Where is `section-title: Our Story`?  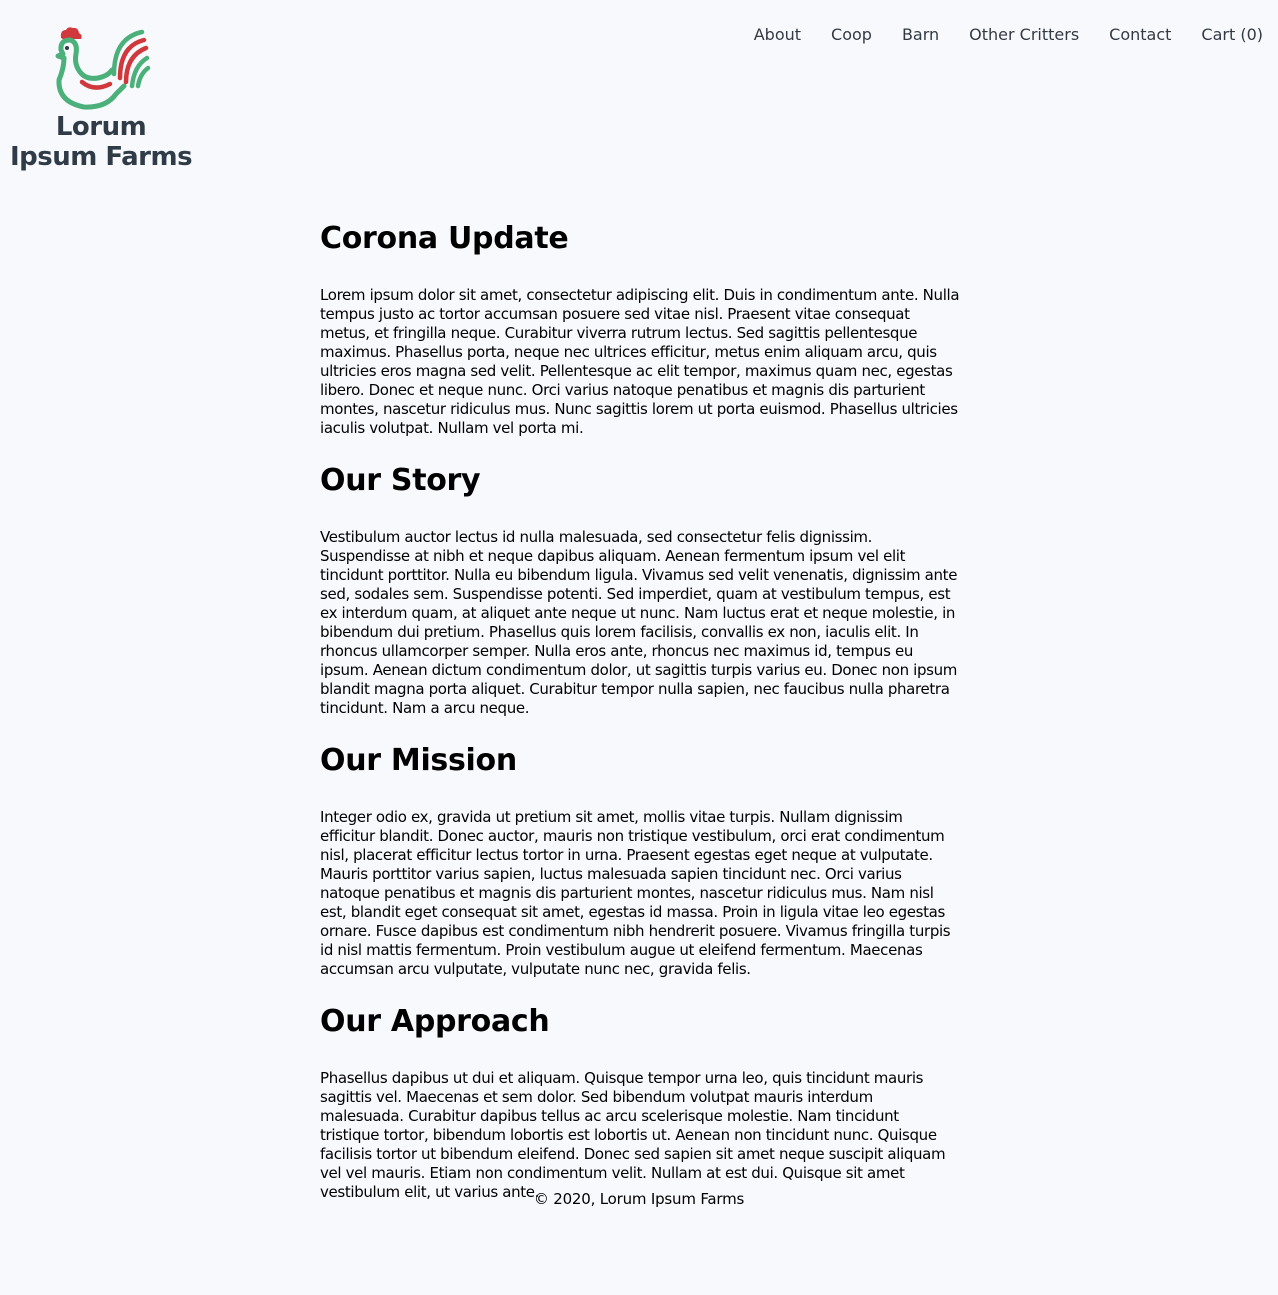
section-title: Our Story is located at coordinates (400, 480).